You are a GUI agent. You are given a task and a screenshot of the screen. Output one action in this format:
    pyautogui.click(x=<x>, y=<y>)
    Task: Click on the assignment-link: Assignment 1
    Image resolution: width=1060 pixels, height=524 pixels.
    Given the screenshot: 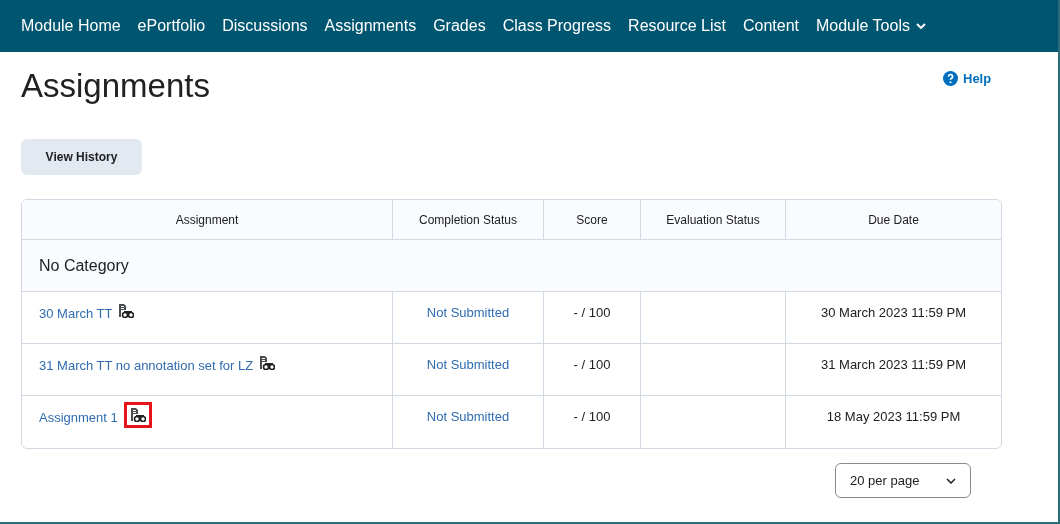 What is the action you would take?
    pyautogui.click(x=78, y=418)
    